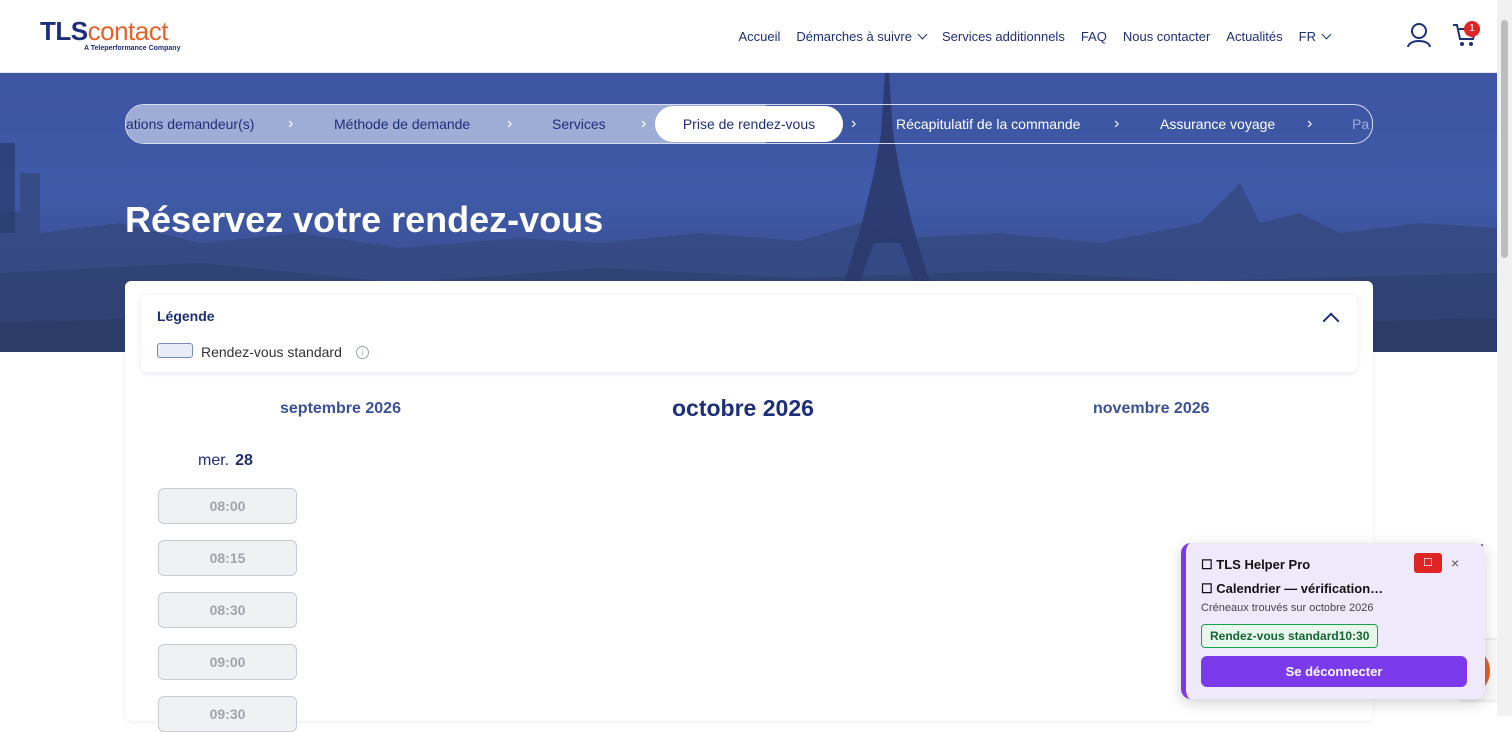 The image size is (1512, 732). Describe the element at coordinates (1504, 358) in the screenshot. I see `page-scrollbar` at that location.